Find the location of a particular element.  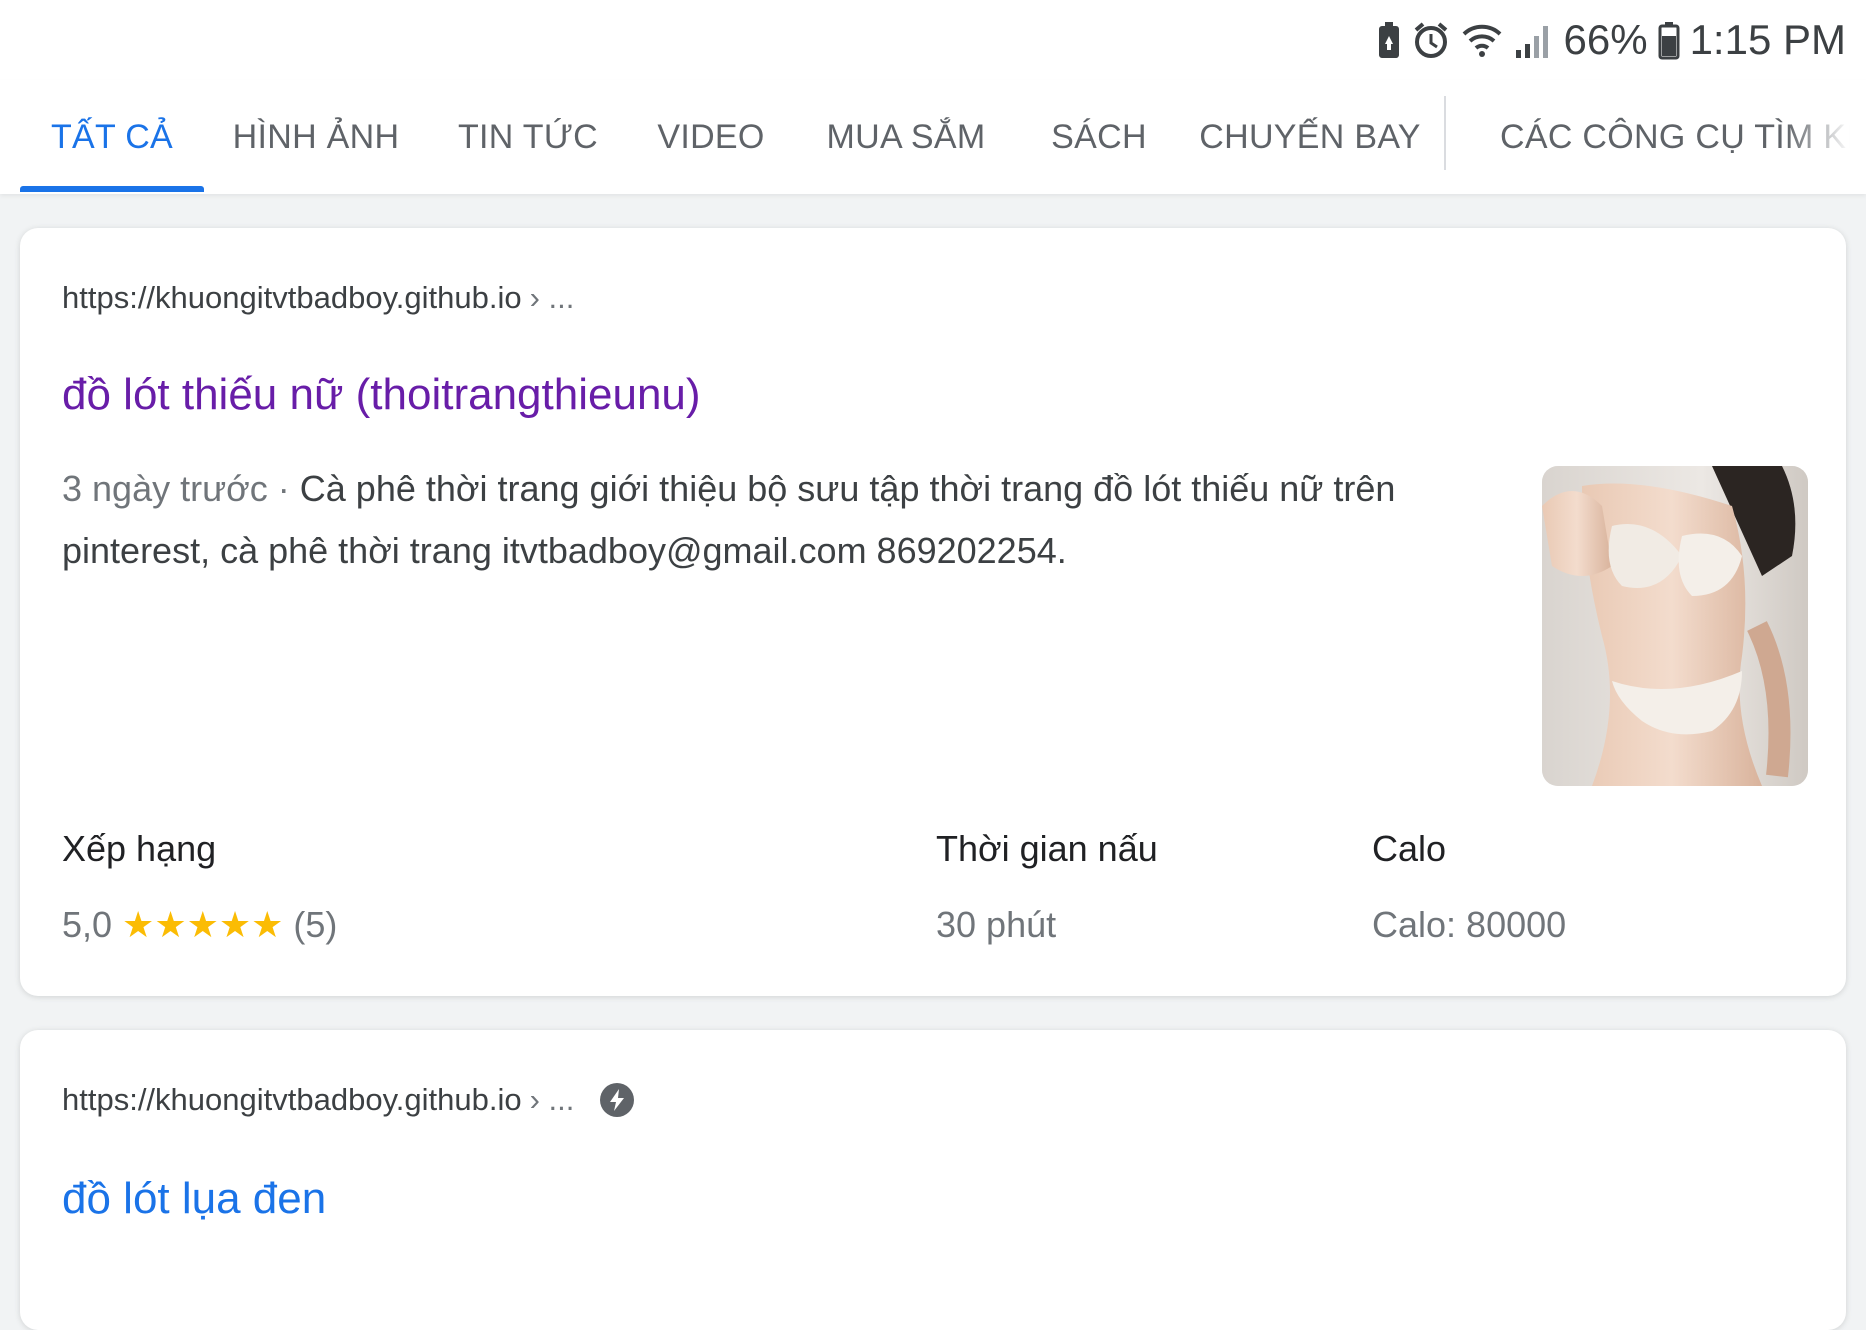

signal-icon is located at coordinates (1534, 40).